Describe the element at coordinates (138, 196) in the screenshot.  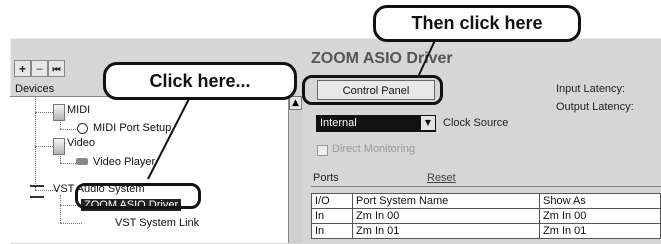
I see `zoom-asio-driver-highlight` at that location.